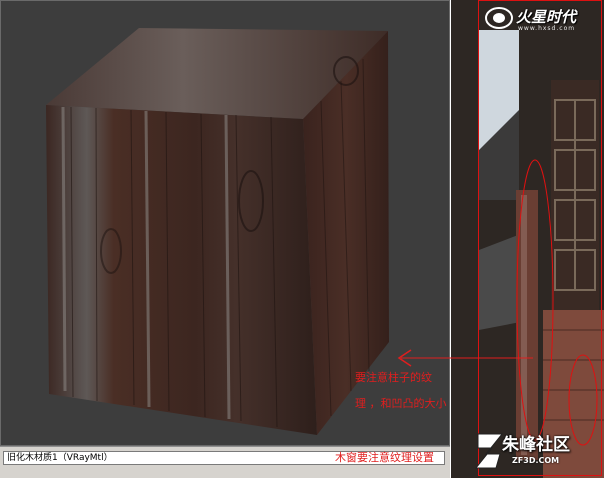  Describe the element at coordinates (546, 17) in the screenshot. I see `hxsd-brand-text: 火星时代` at that location.